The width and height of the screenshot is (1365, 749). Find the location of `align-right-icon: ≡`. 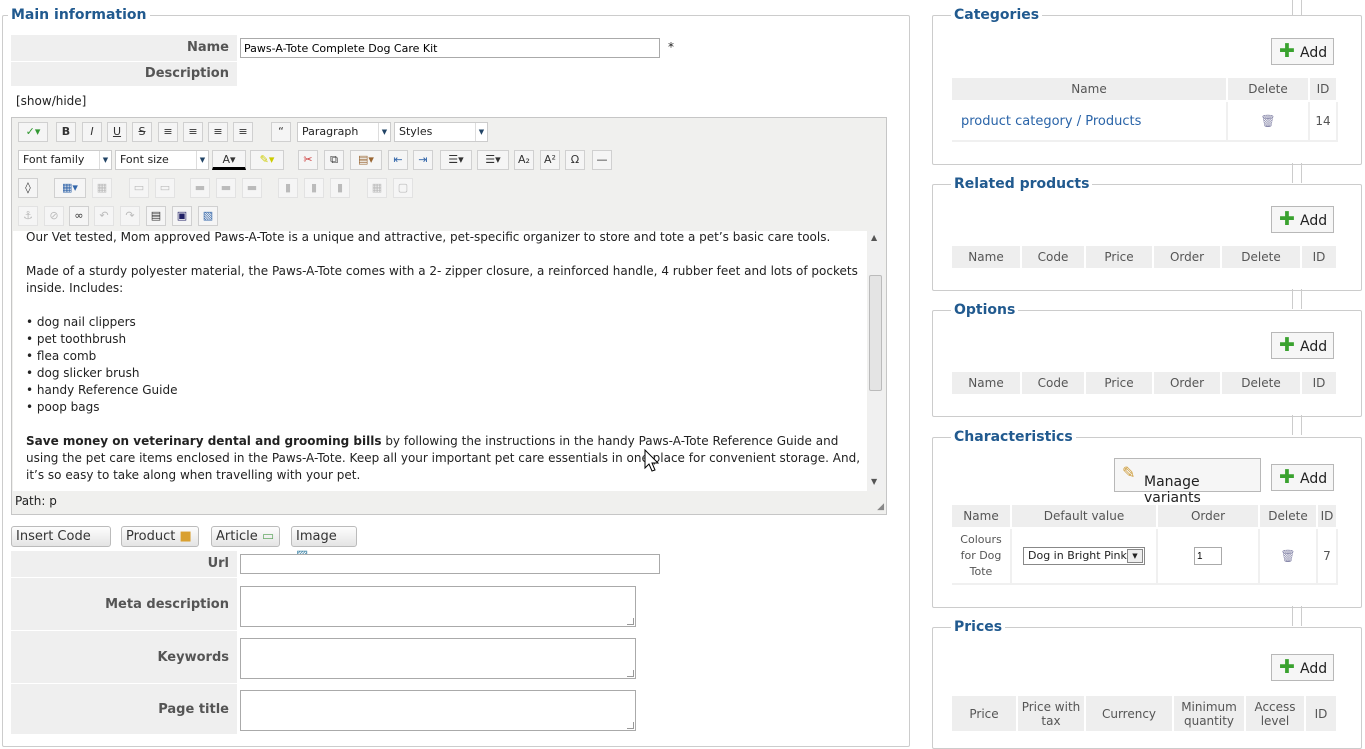

align-right-icon: ≡ is located at coordinates (243, 132).